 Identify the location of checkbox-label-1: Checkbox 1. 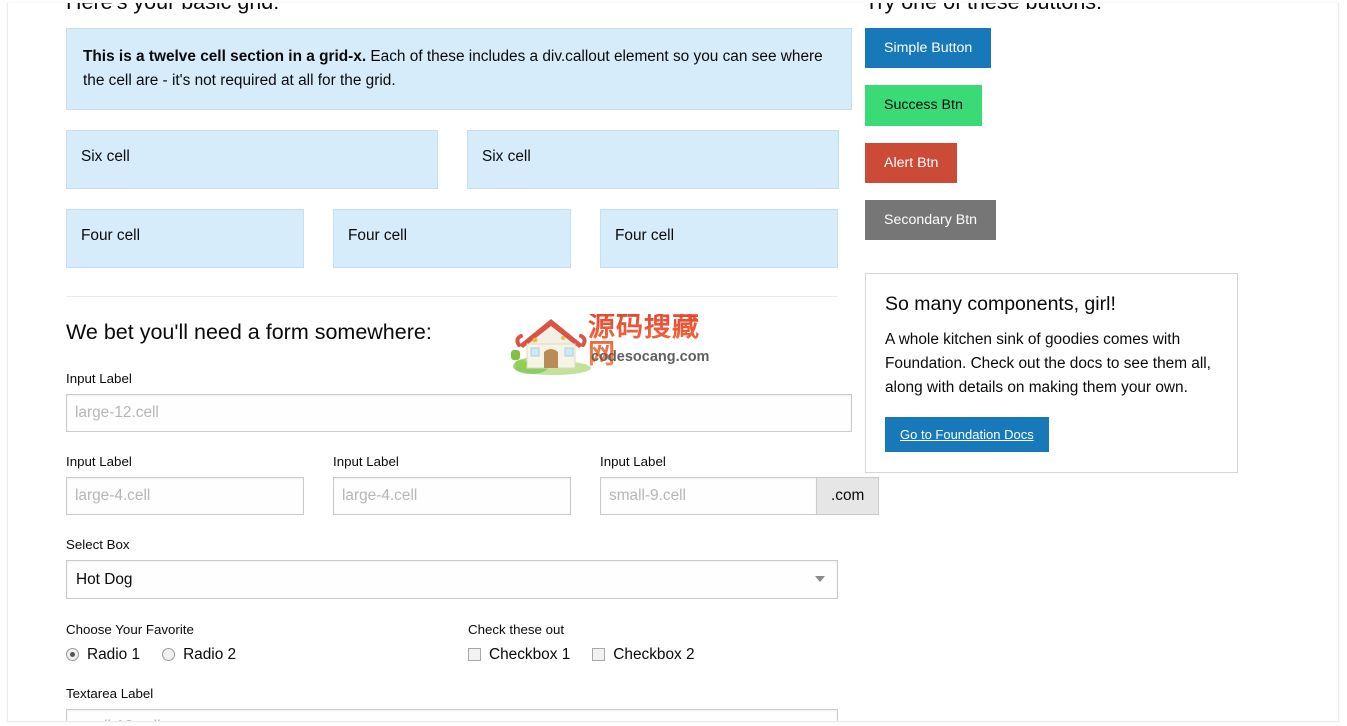
(530, 654).